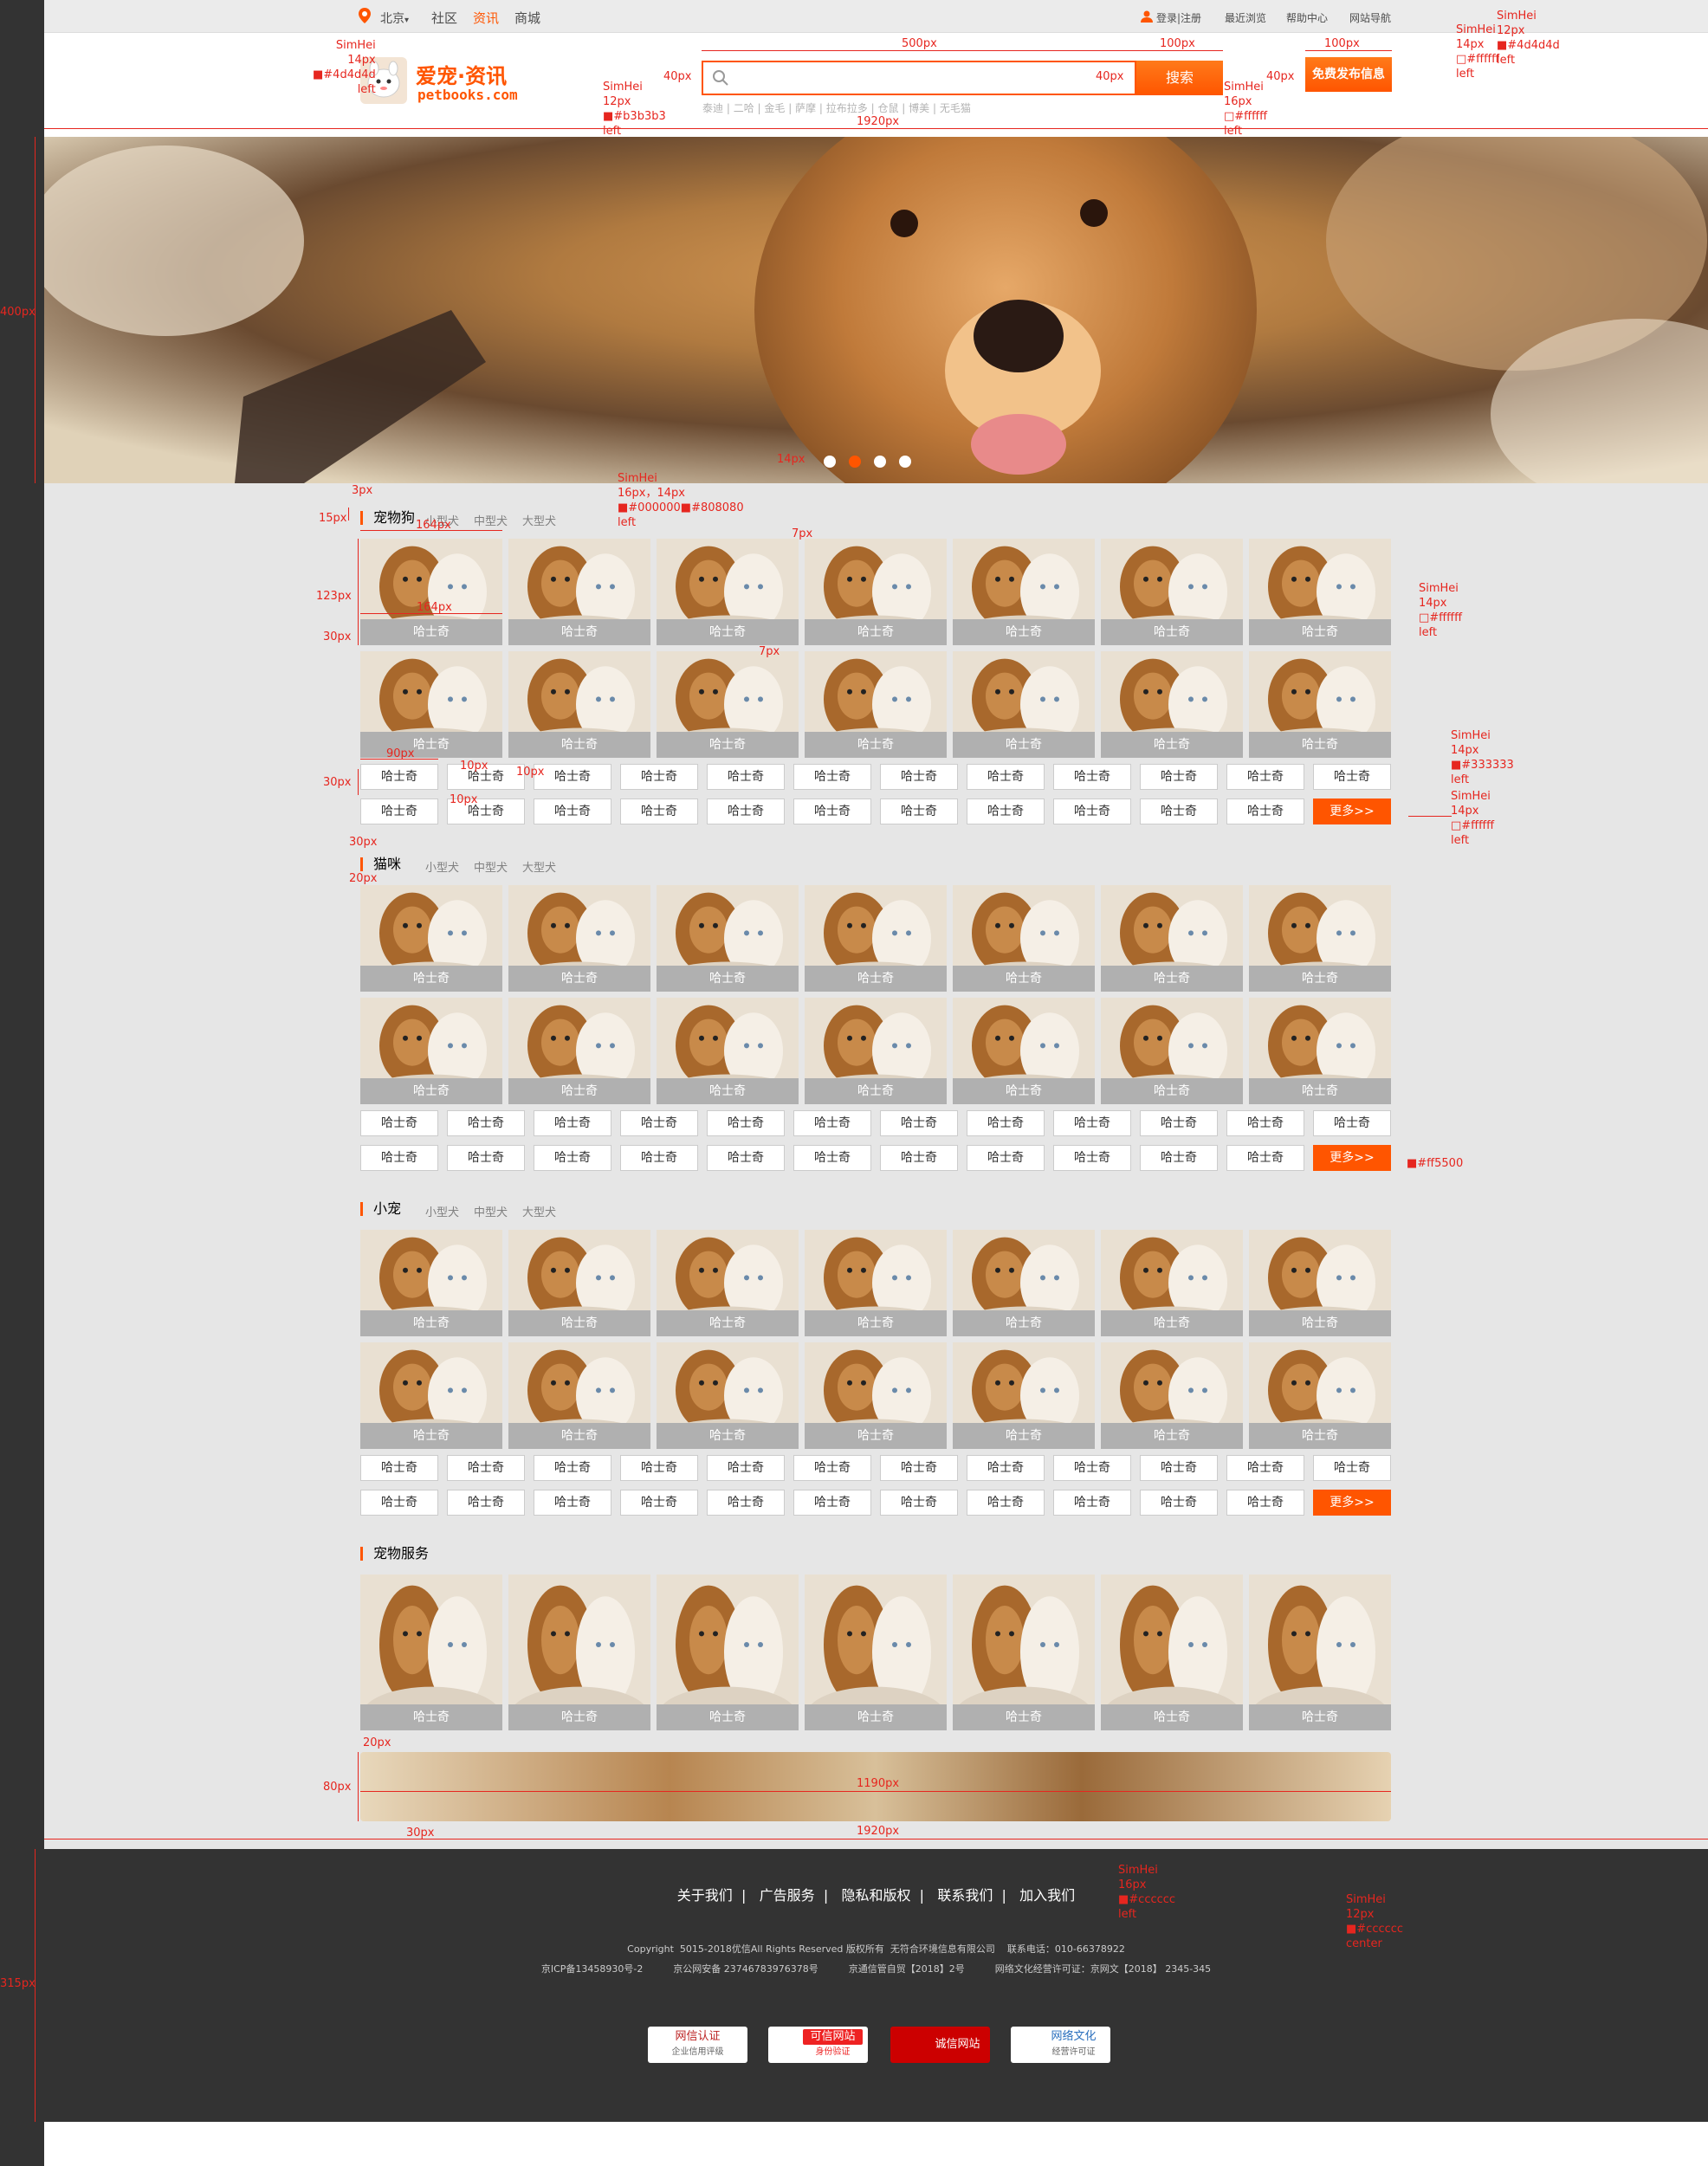 The image size is (1708, 2166). Describe the element at coordinates (887, 108) in the screenshot. I see `hot-word: 仓鼠` at that location.